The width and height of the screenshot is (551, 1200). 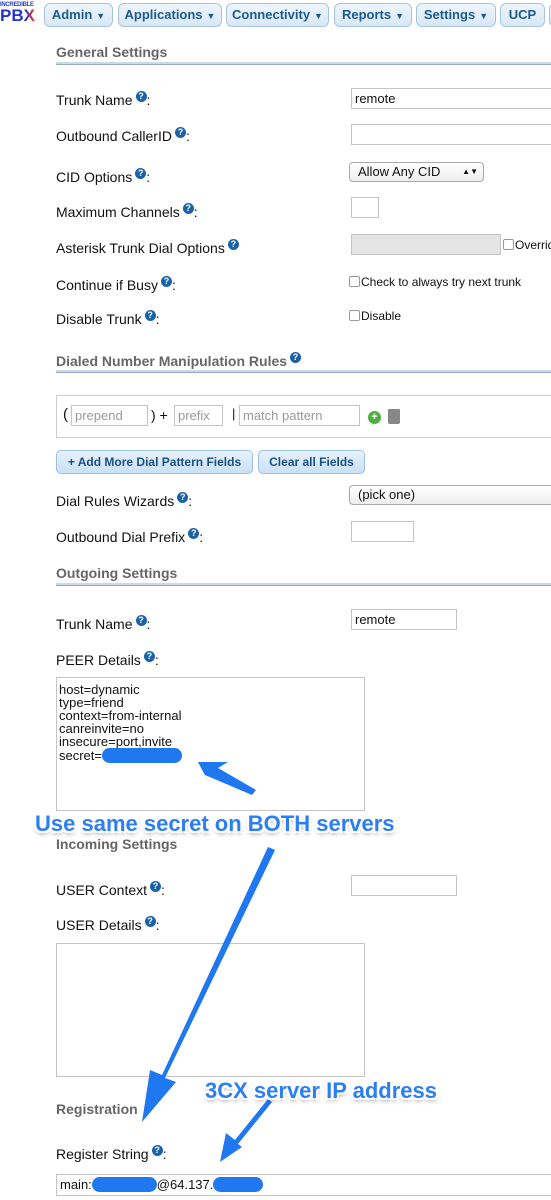 What do you see at coordinates (208, 962) in the screenshot?
I see `annotation-arrows` at bounding box center [208, 962].